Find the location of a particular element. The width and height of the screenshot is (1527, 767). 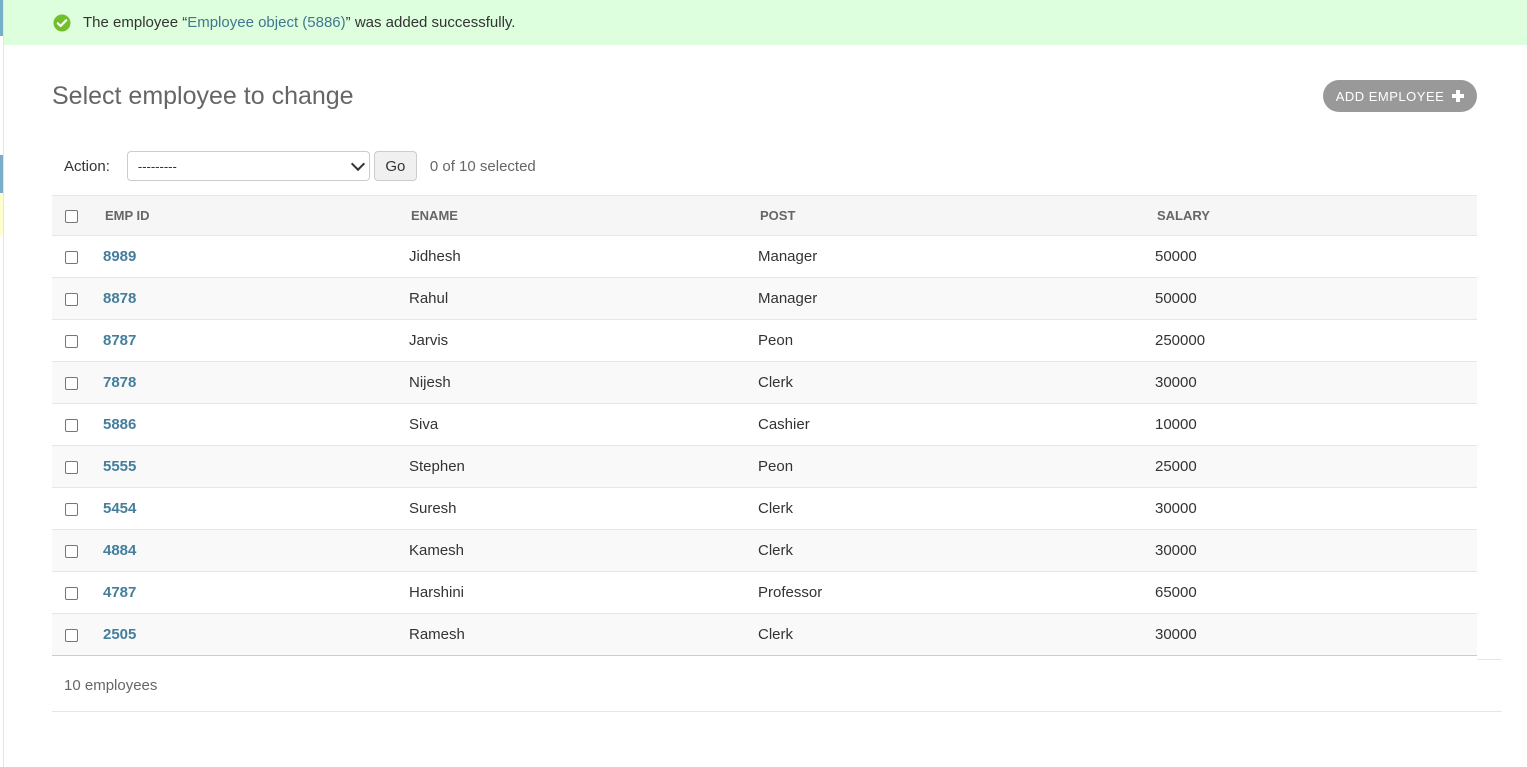

table-row: 5886 Siva Cashier 10000 is located at coordinates (764, 424).